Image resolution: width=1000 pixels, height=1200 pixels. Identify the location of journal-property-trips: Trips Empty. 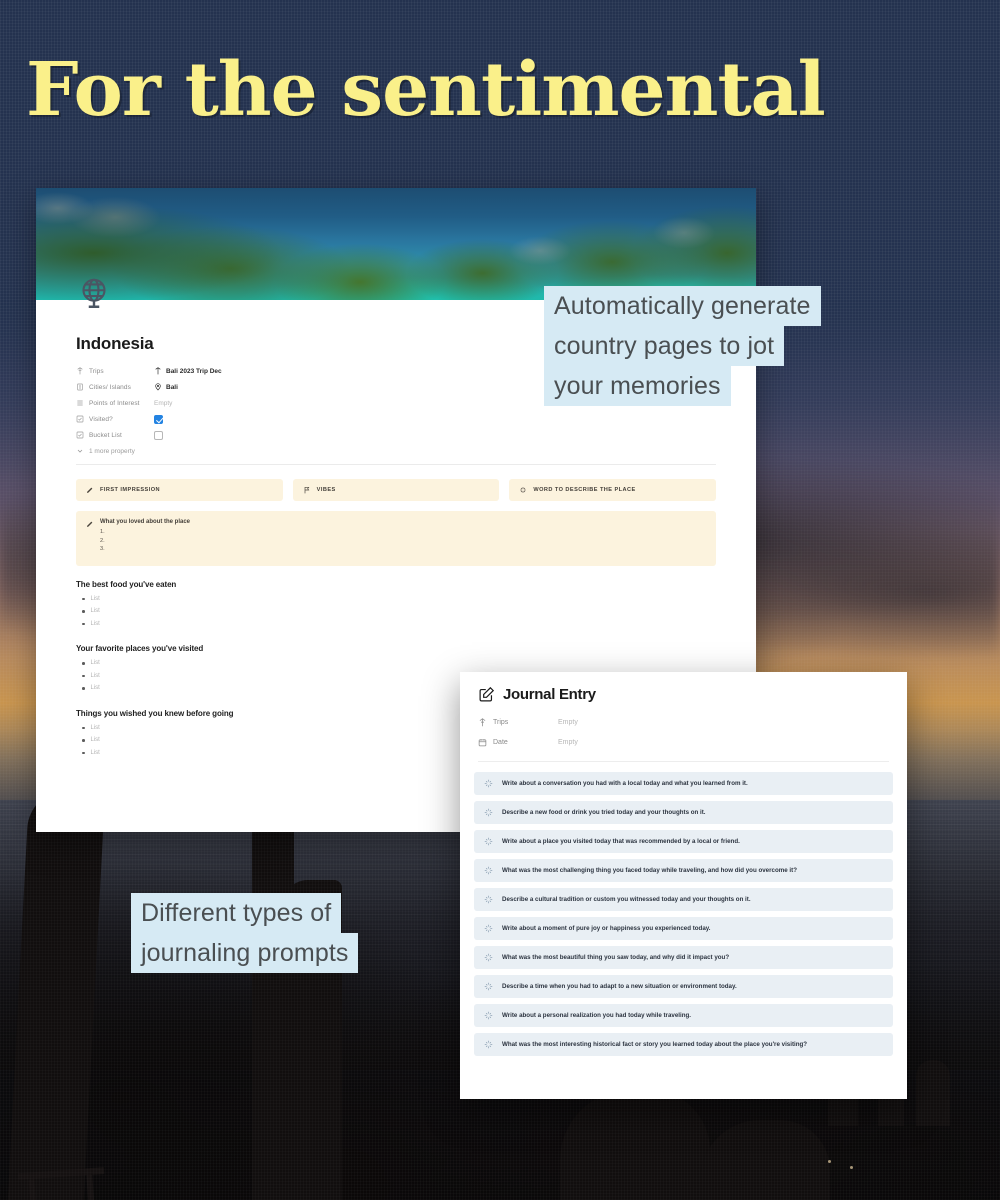
(683, 722).